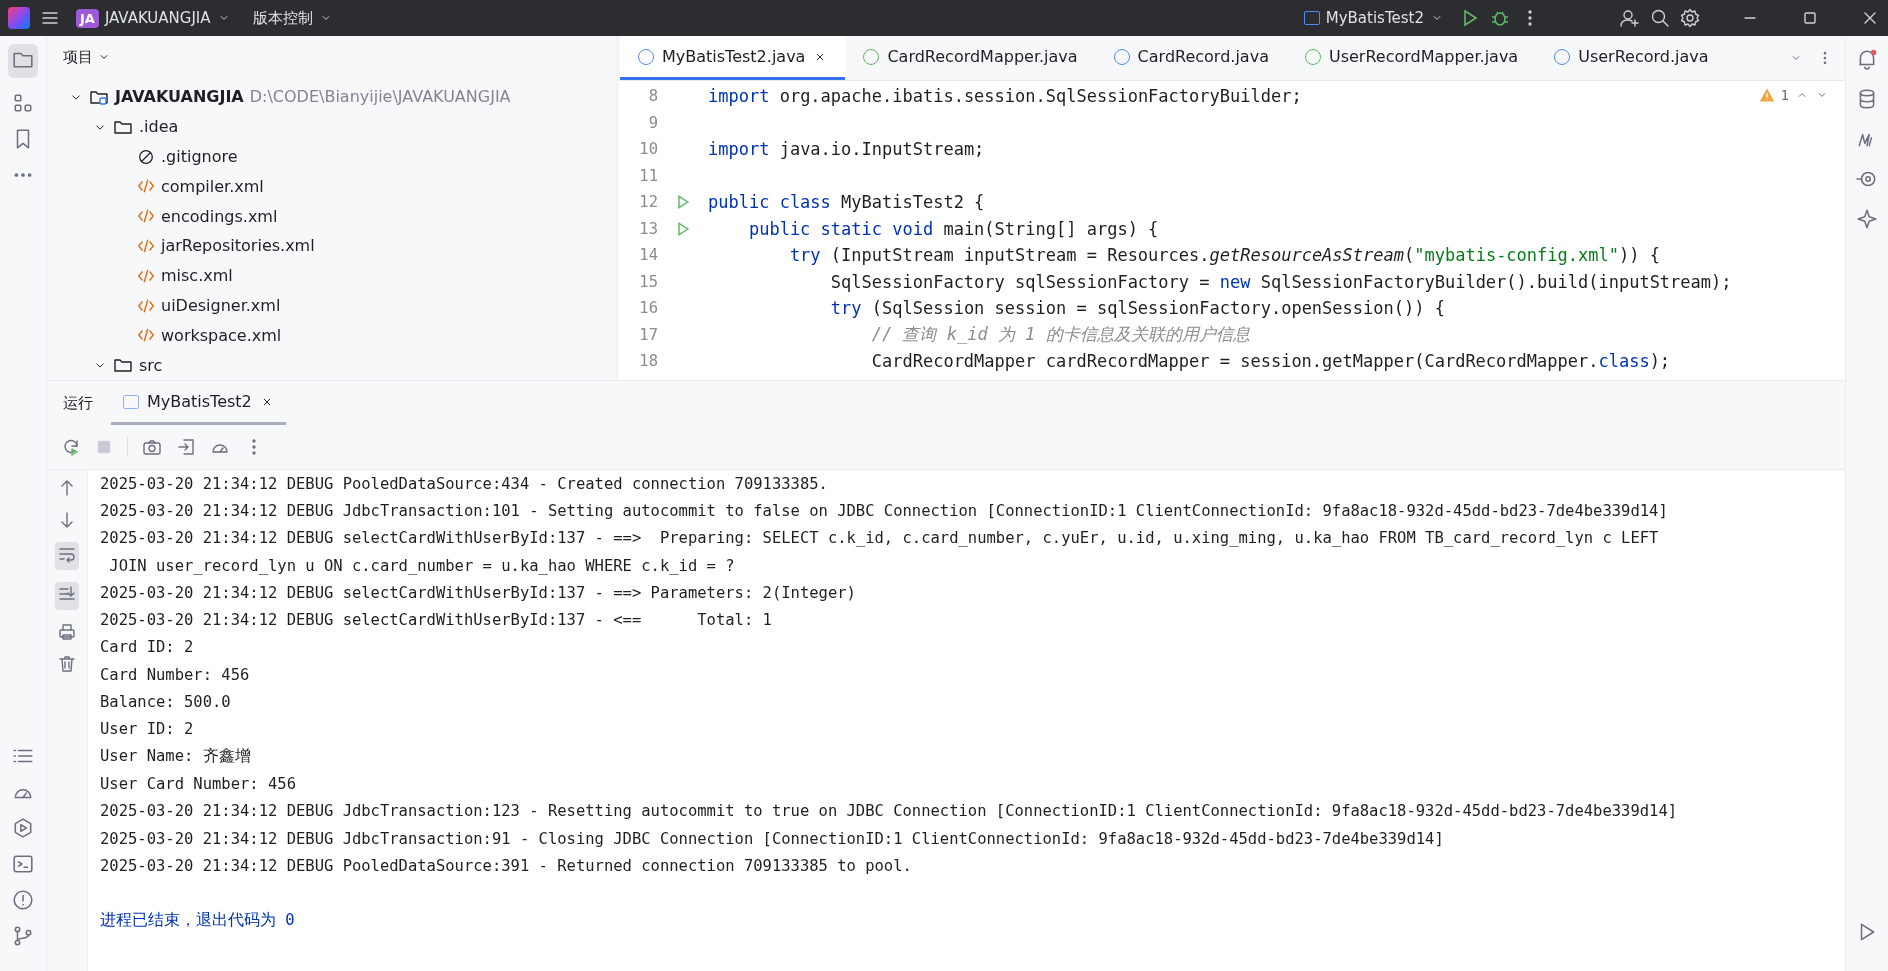 The width and height of the screenshot is (1888, 971). I want to click on editor-tab: MyBatisTest2.java, so click(733, 58).